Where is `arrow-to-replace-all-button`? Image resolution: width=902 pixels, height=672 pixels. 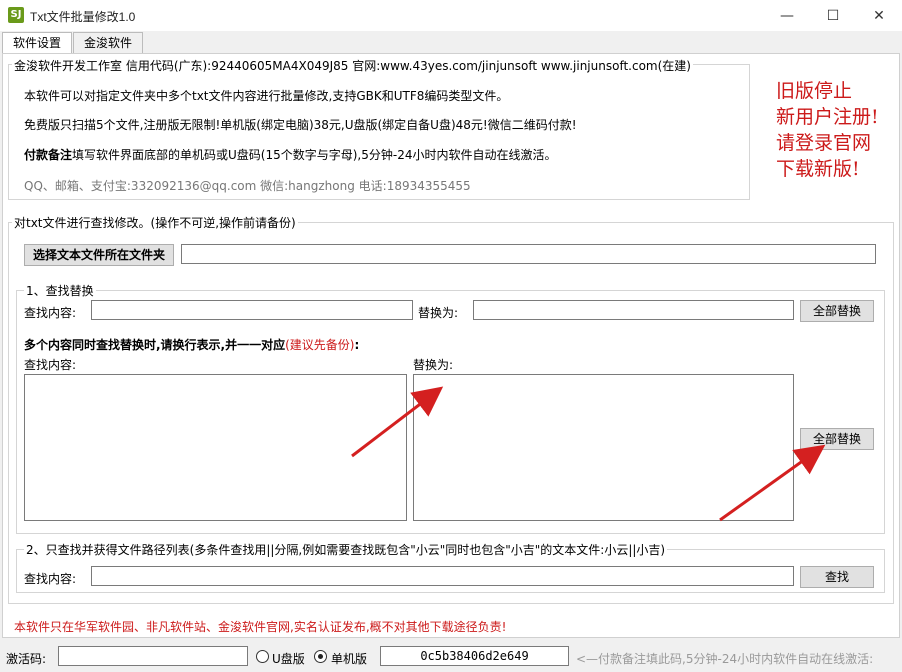 arrow-to-replace-all-button is located at coordinates (772, 483).